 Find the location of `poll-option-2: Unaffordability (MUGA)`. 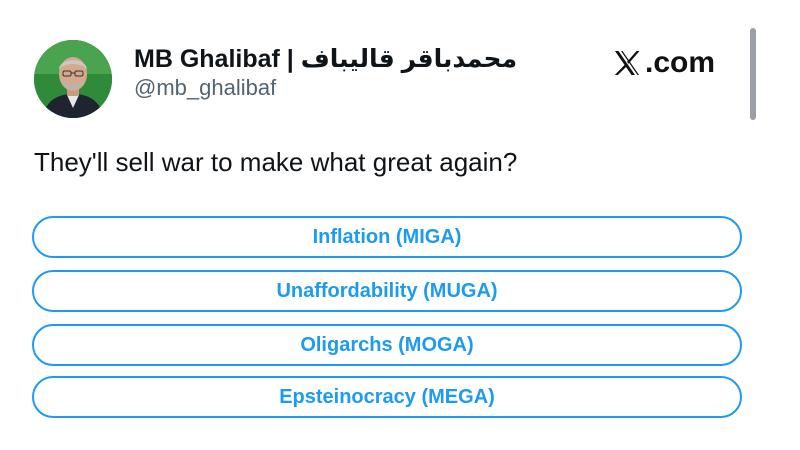

poll-option-2: Unaffordability (MUGA) is located at coordinates (387, 291).